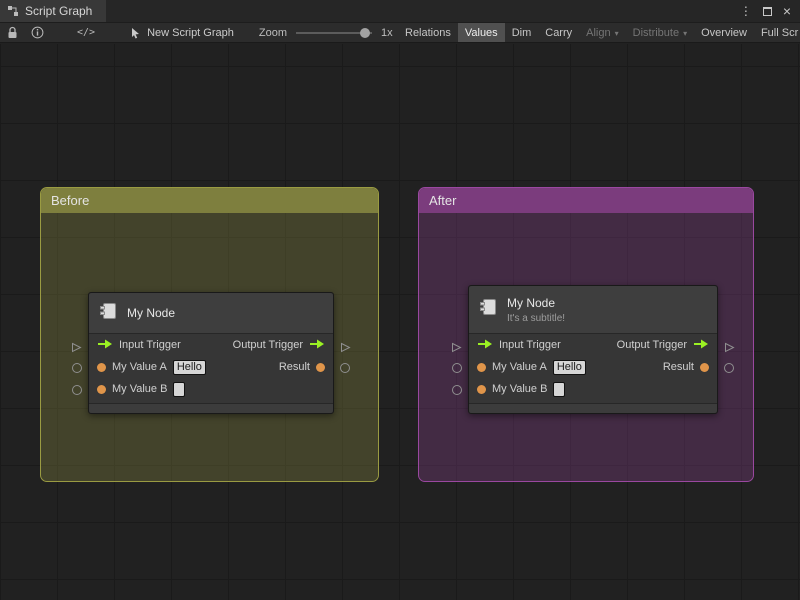 Image resolution: width=800 pixels, height=600 pixels. What do you see at coordinates (443, 200) in the screenshot?
I see `group-title: After` at bounding box center [443, 200].